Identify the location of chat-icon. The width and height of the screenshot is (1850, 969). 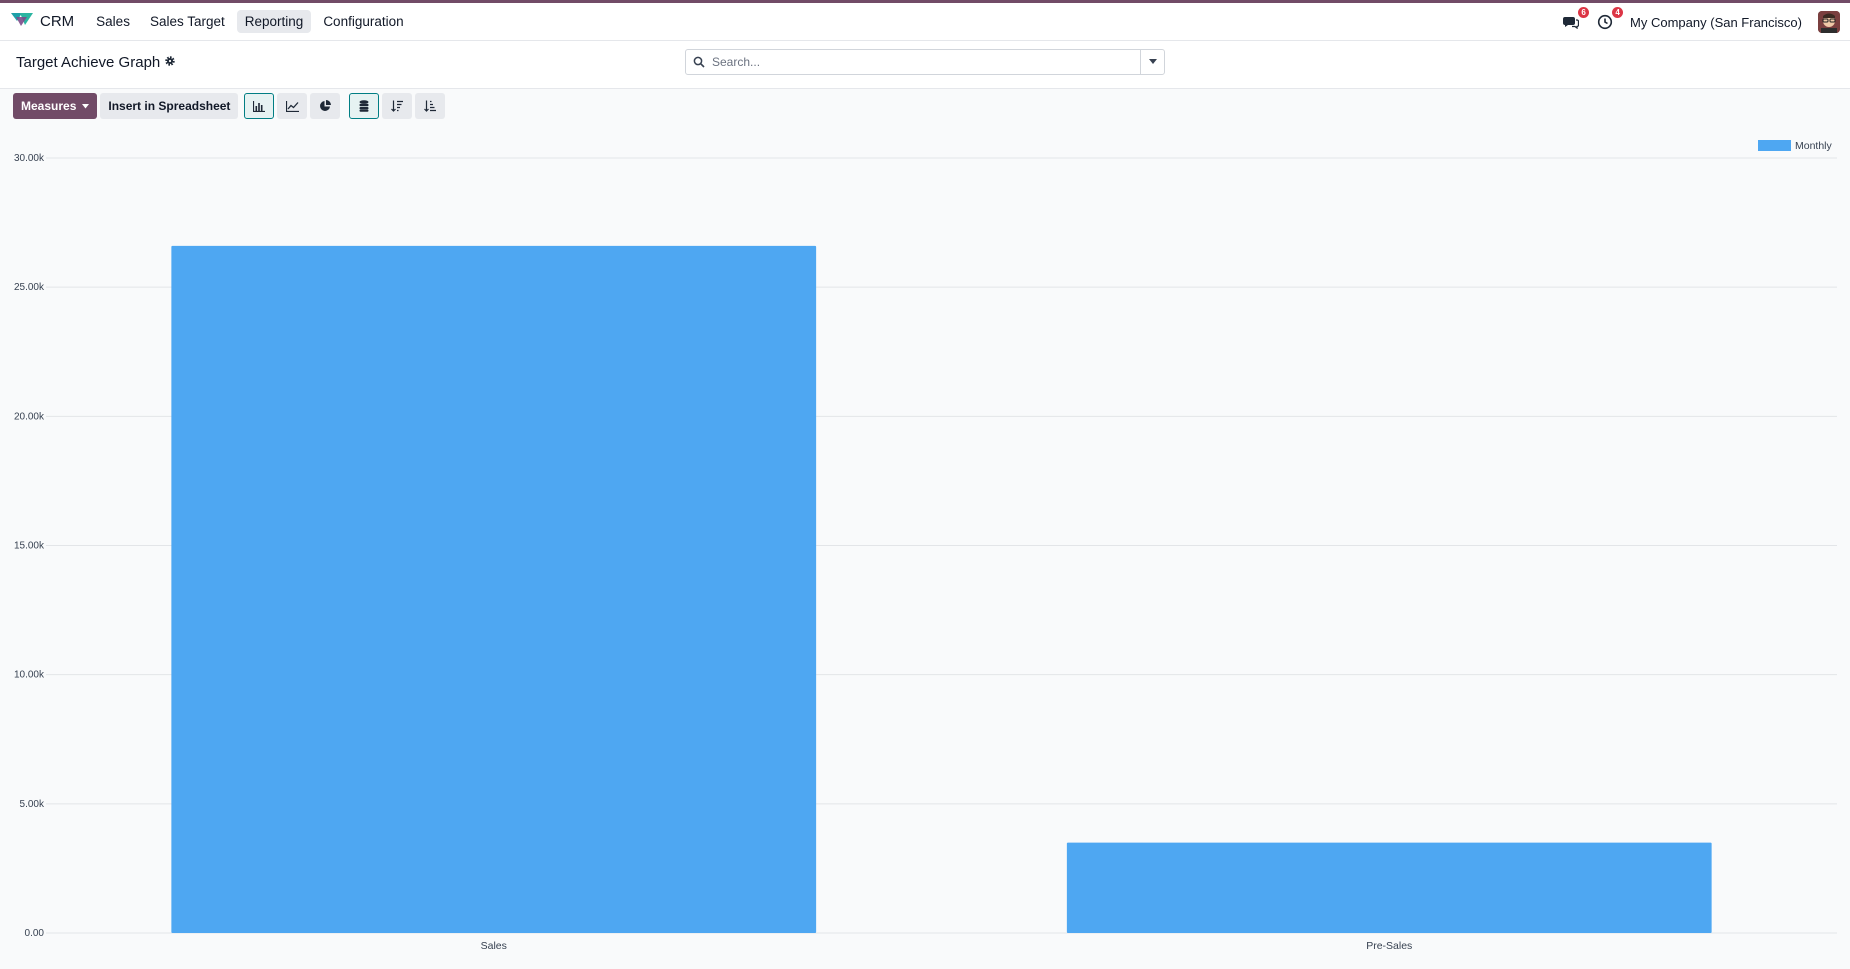
(1571, 23).